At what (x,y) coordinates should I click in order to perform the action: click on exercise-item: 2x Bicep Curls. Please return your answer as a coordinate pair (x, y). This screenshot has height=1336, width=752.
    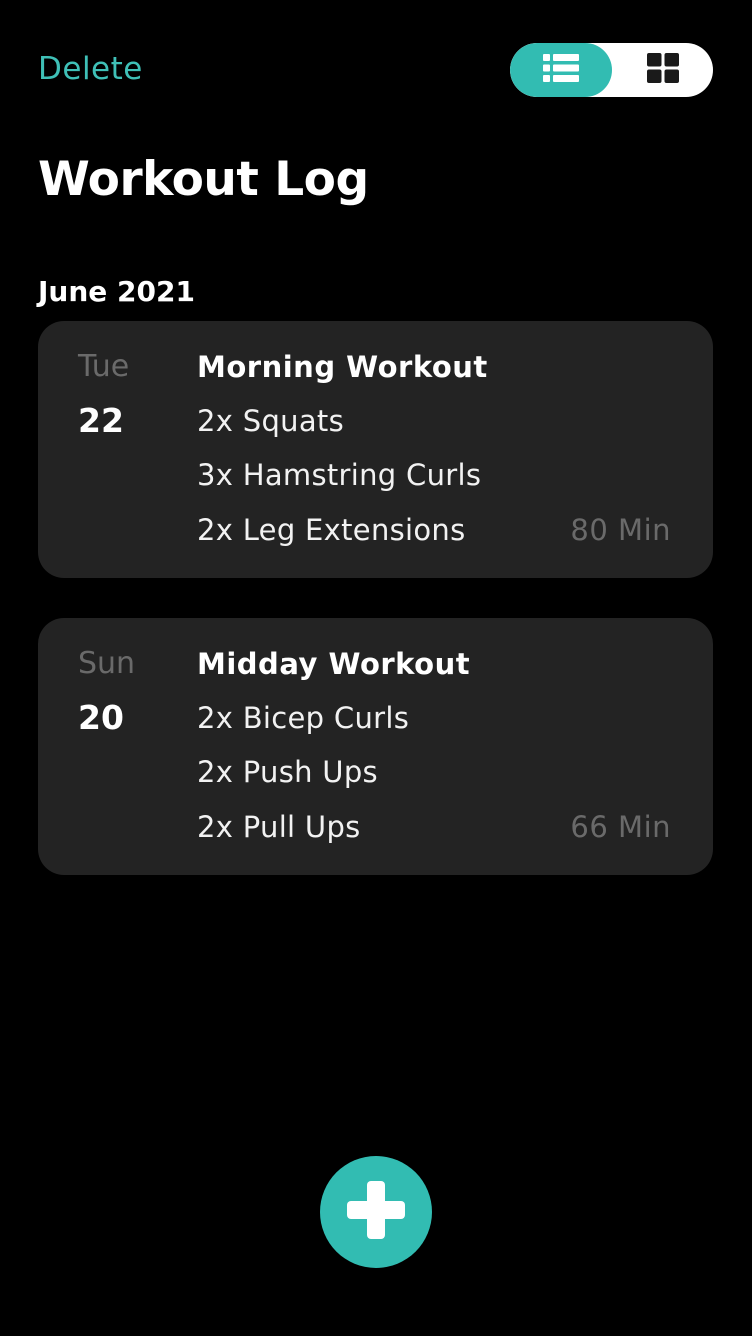
    Looking at the image, I should click on (303, 718).